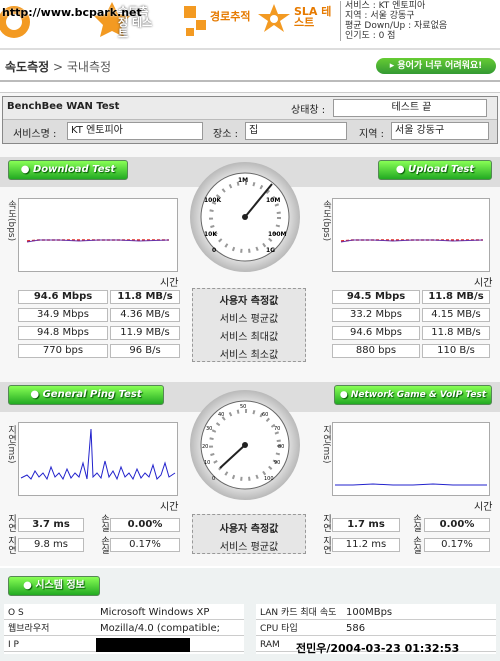 This screenshot has width=500, height=661. Describe the element at coordinates (296, 131) in the screenshot. I see `place-field: 집` at that location.